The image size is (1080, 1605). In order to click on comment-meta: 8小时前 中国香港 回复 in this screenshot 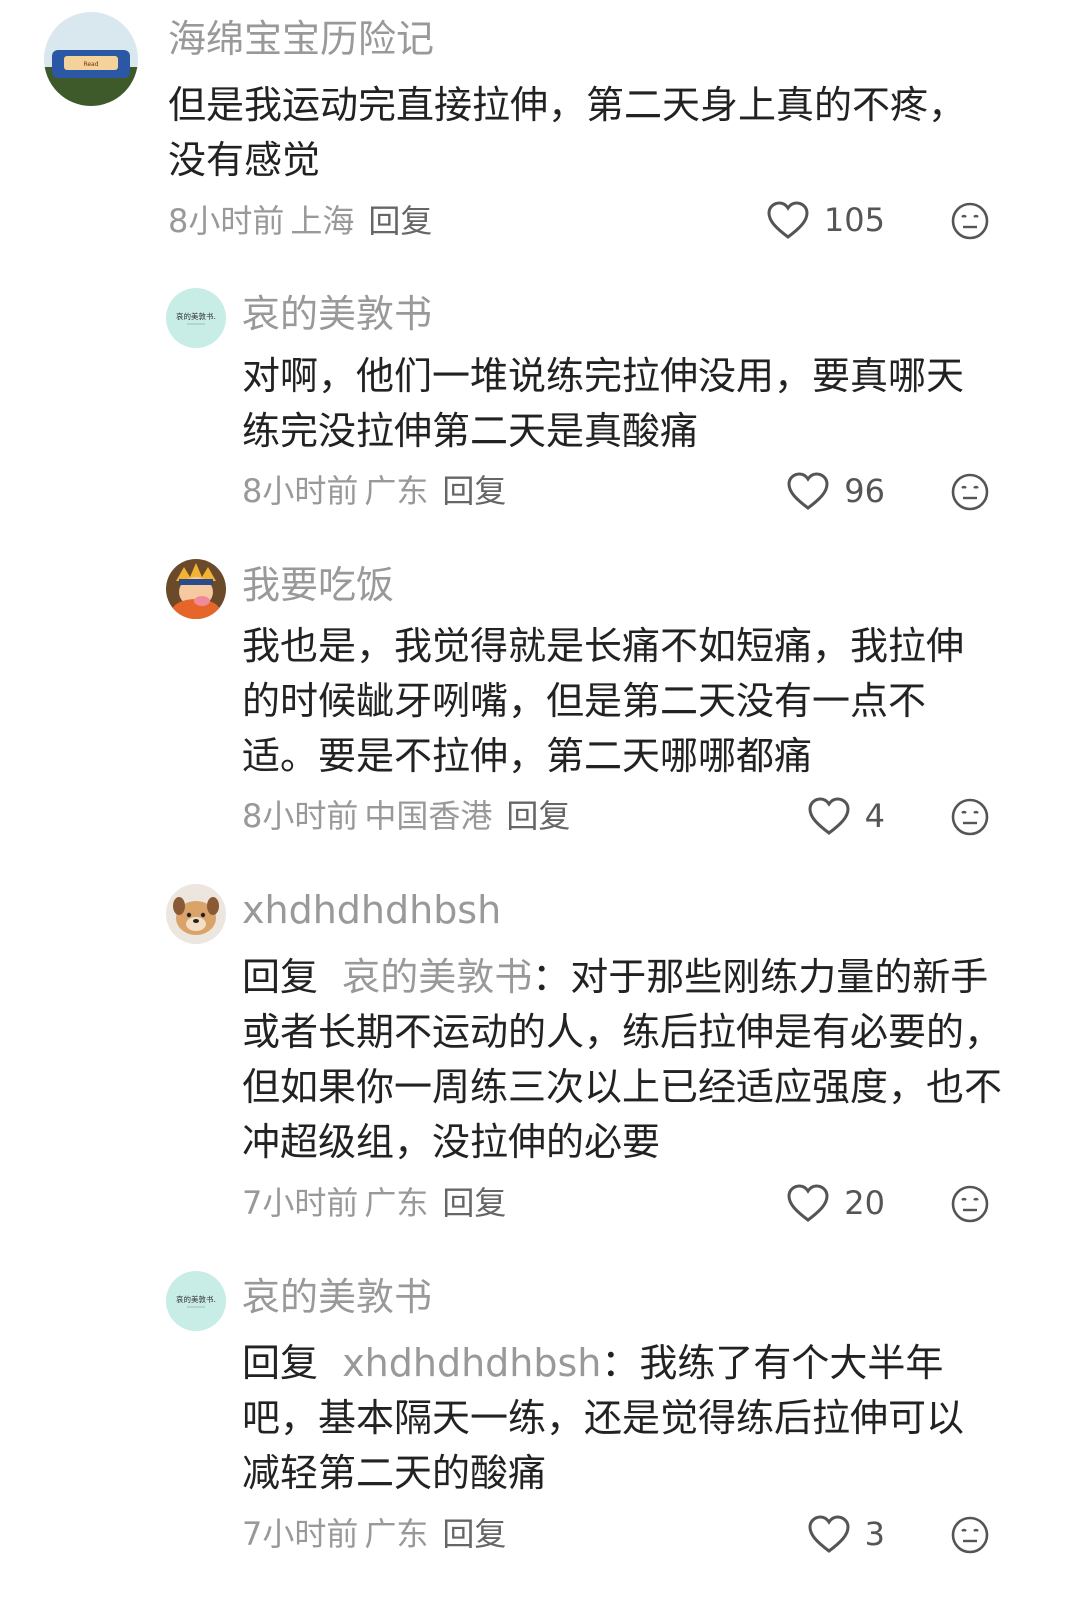, I will do `click(406, 816)`.